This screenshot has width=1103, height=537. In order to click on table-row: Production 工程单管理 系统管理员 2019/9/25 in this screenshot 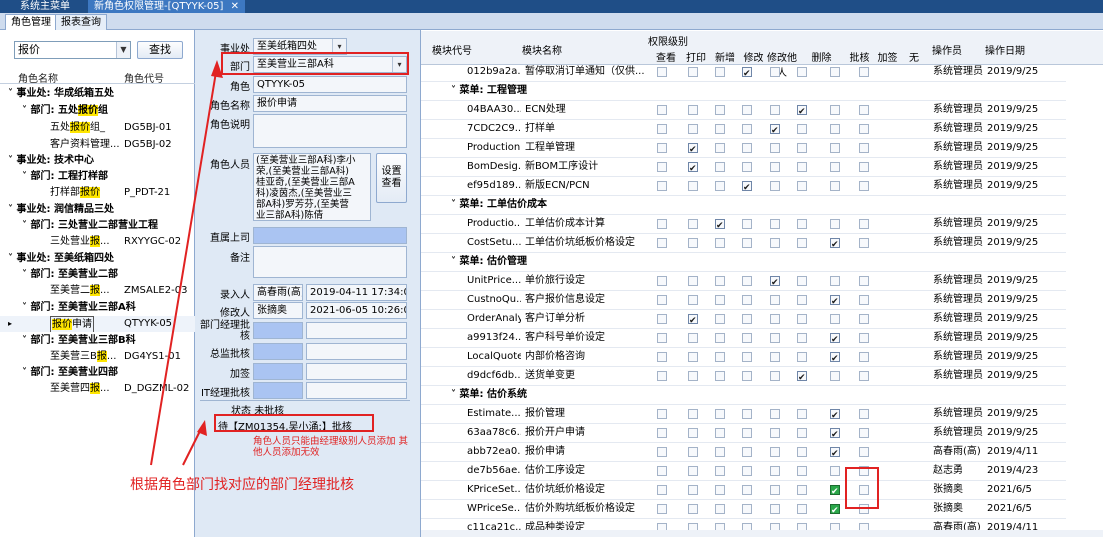, I will do `click(743, 149)`.